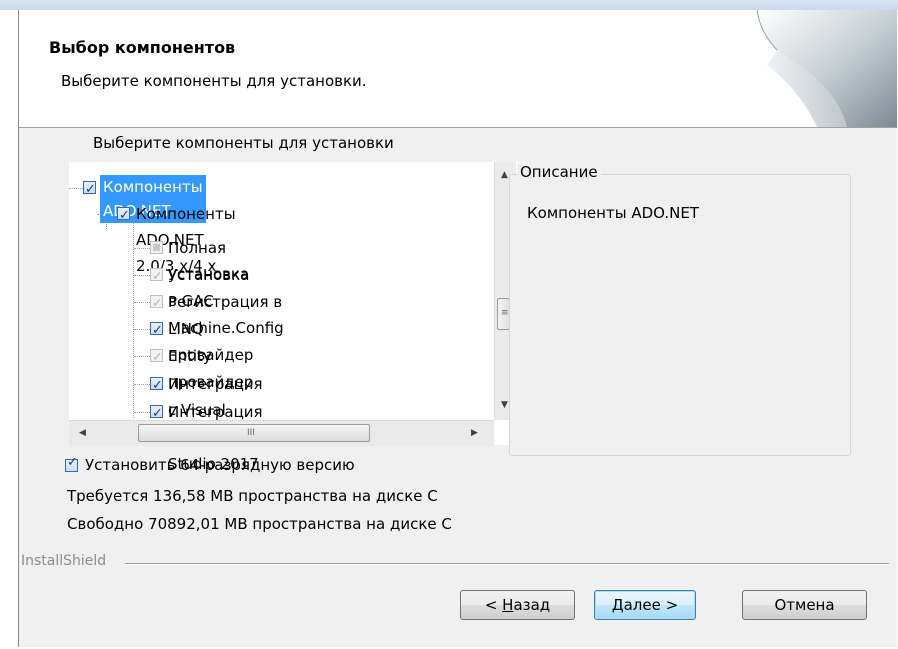 The image size is (898, 649). I want to click on header-page-curl-graphic, so click(826, 68).